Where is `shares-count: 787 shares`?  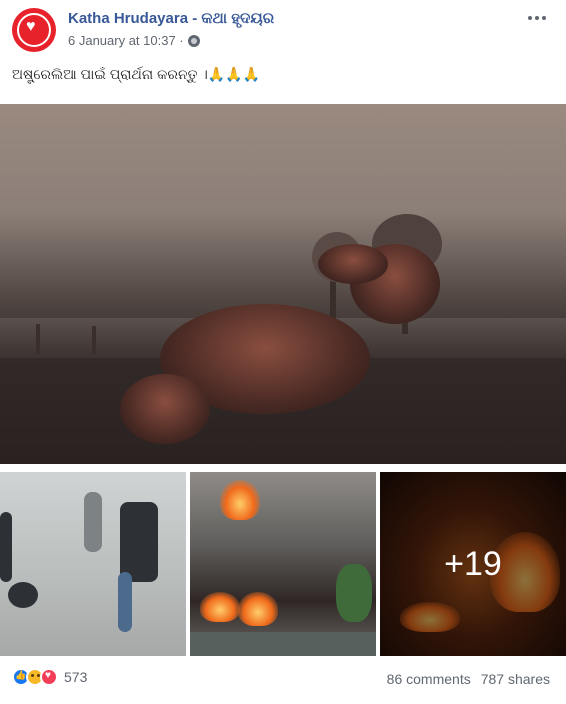 shares-count: 787 shares is located at coordinates (515, 679).